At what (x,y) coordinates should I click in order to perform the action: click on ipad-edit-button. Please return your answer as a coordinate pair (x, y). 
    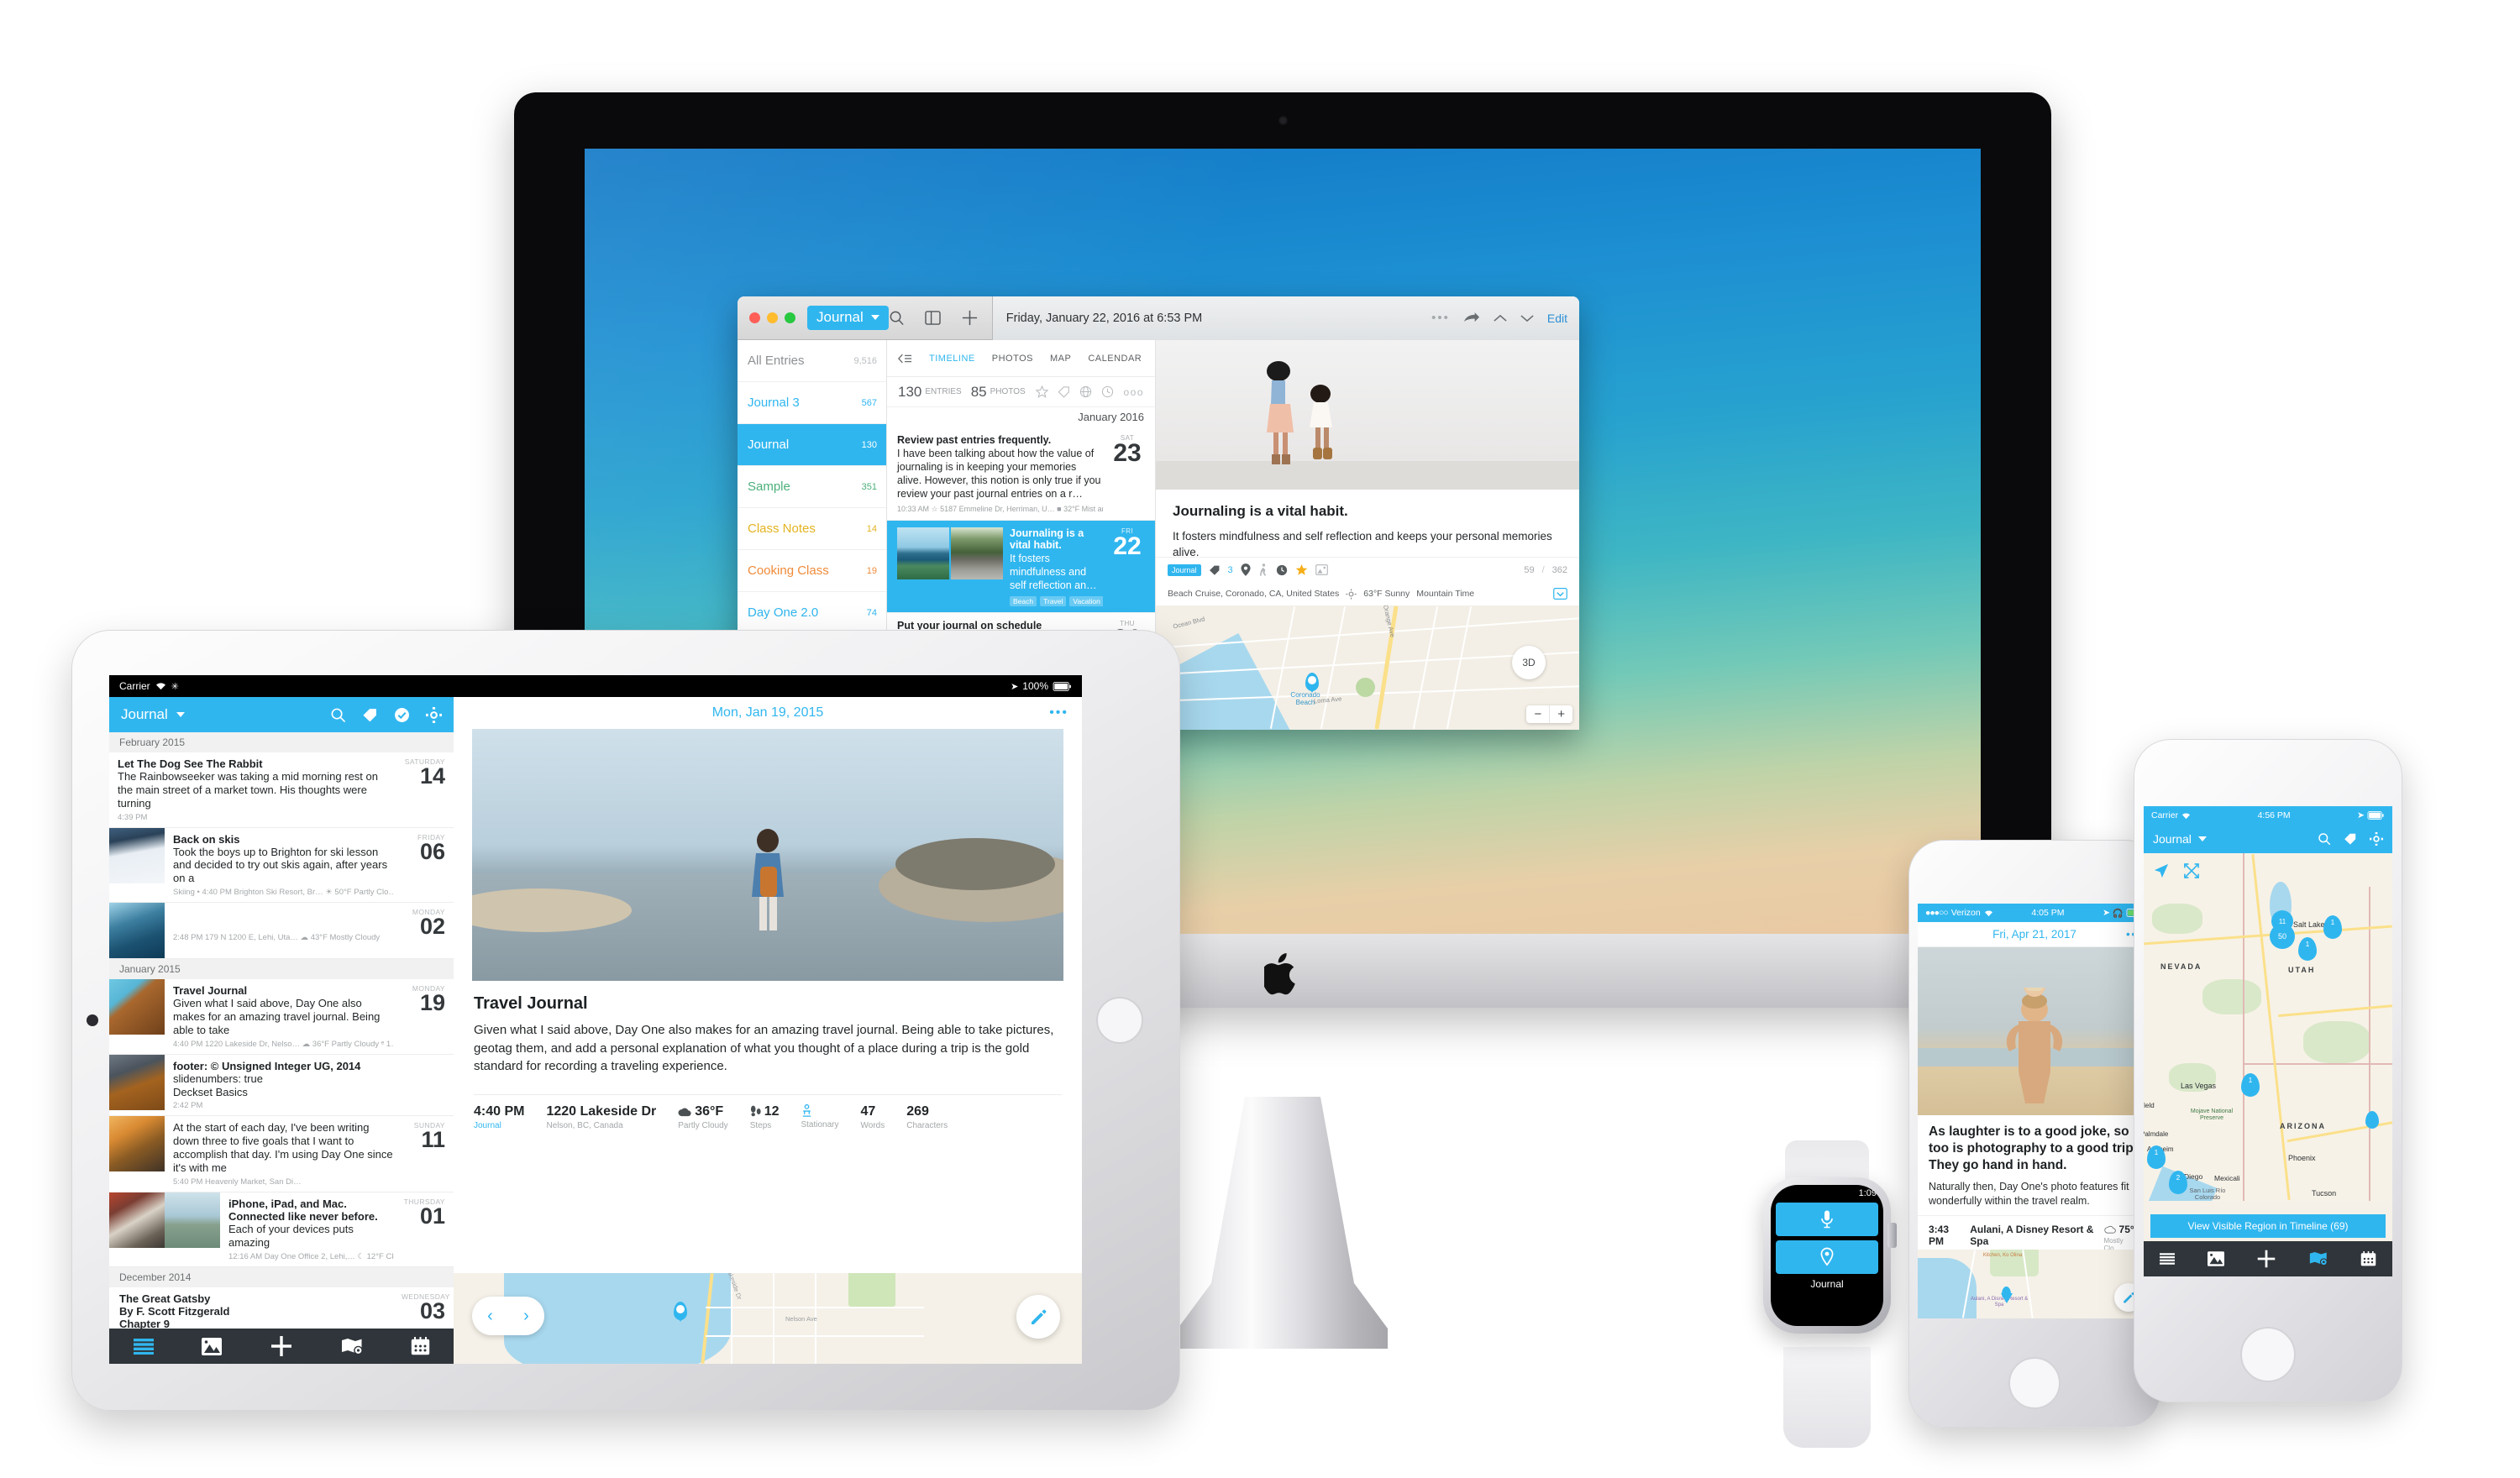
    Looking at the image, I should click on (1038, 1317).